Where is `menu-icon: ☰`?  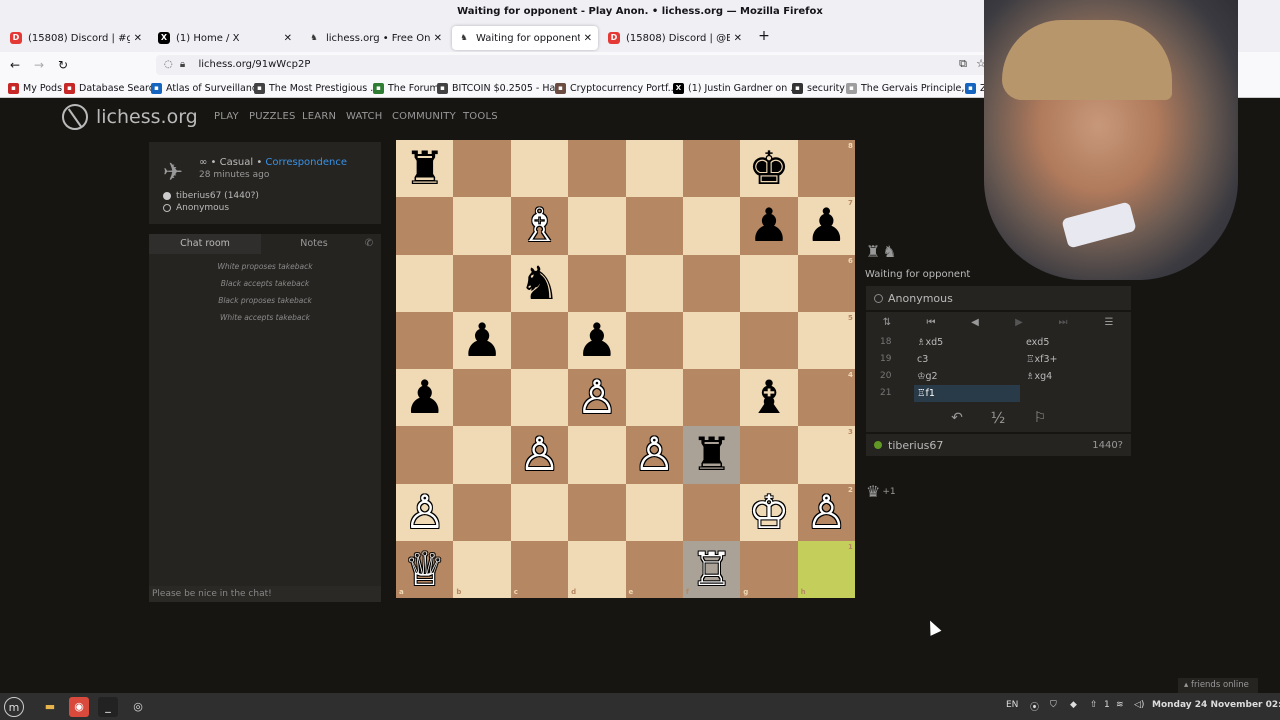
menu-icon: ☰ is located at coordinates (1109, 323).